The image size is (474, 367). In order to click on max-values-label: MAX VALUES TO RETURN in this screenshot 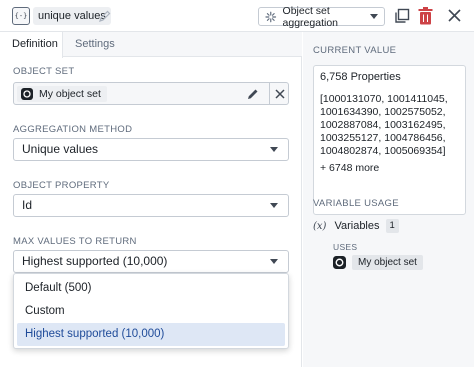, I will do `click(75, 241)`.